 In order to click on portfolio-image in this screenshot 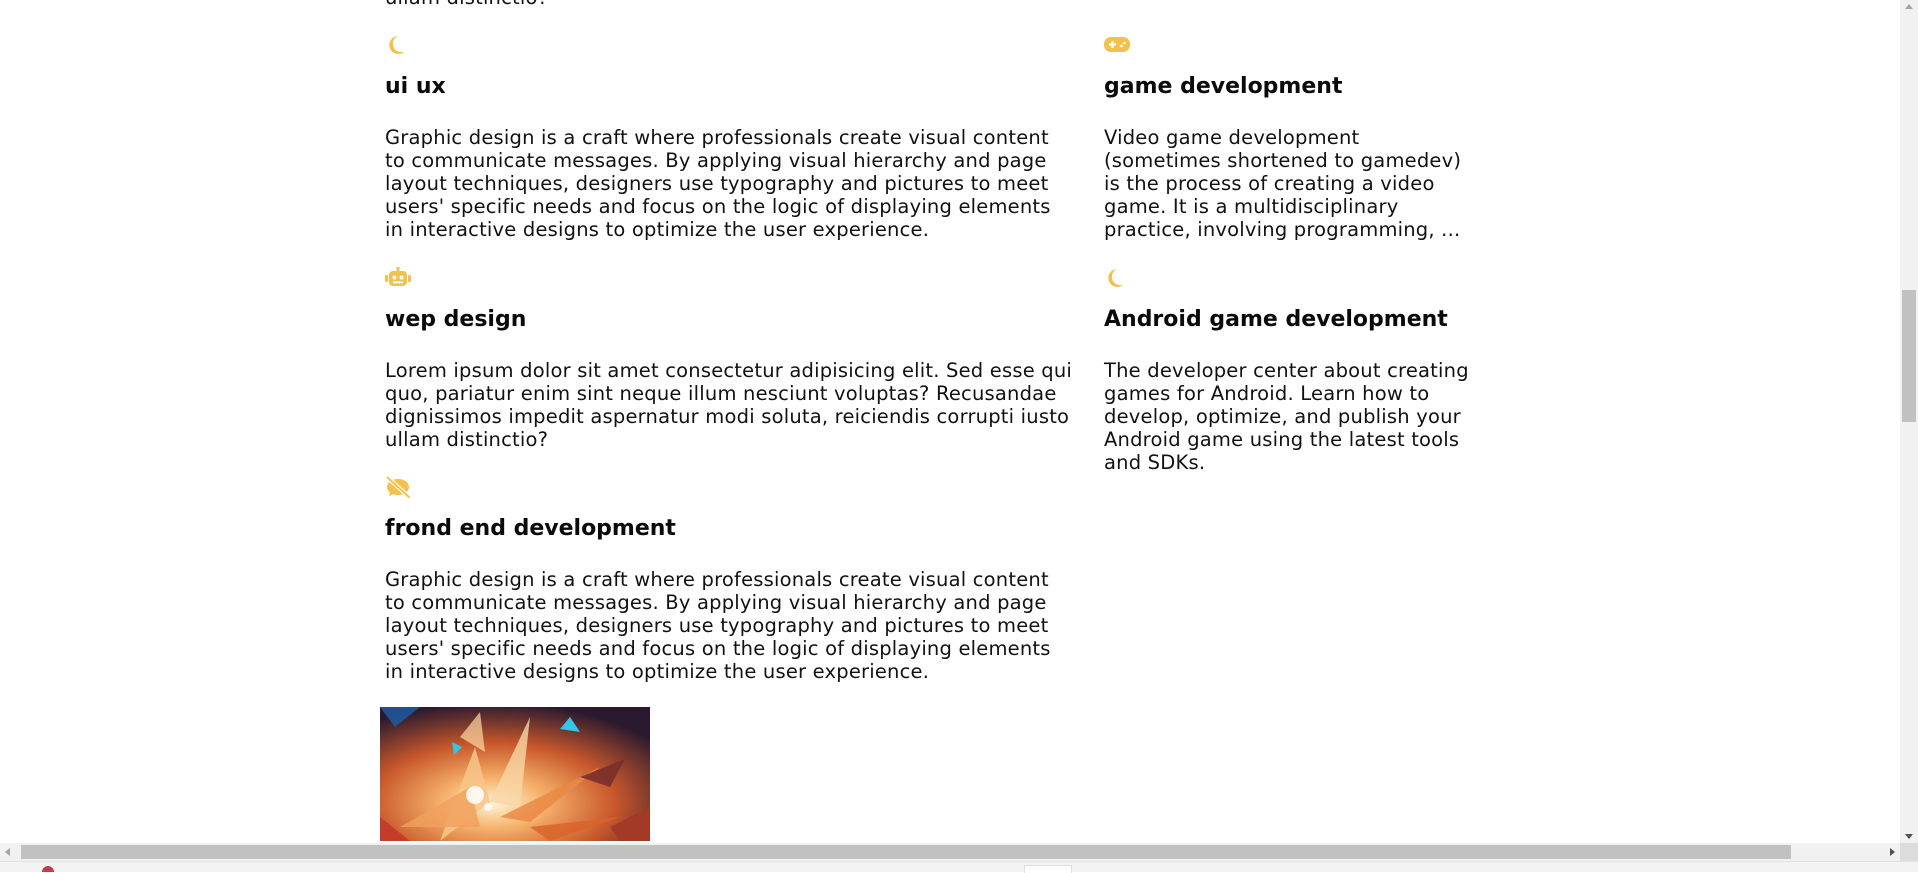, I will do `click(515, 774)`.